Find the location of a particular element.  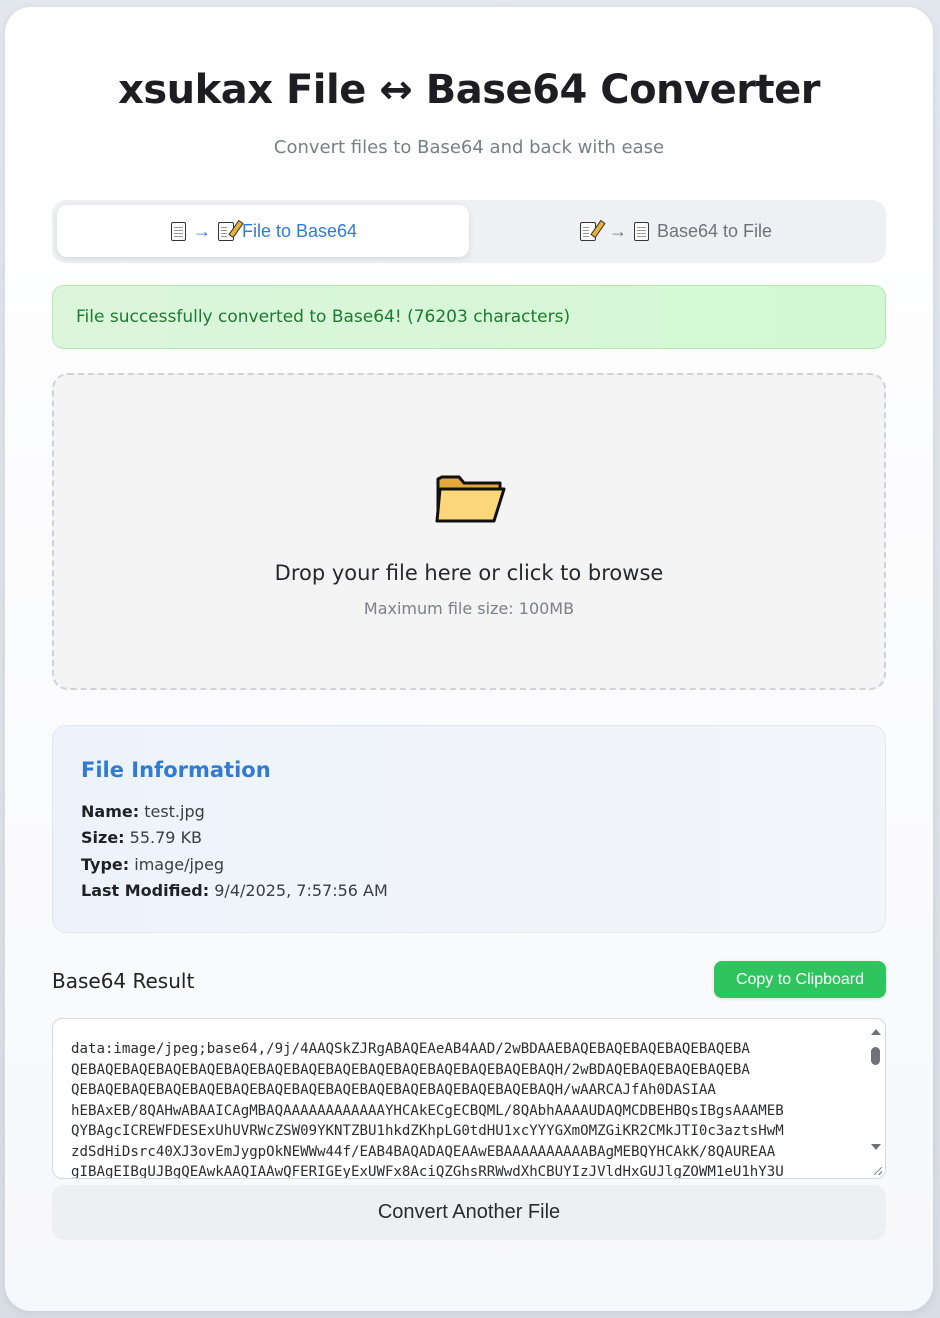

file-size-row: Size: 55.79 KB is located at coordinates (141, 837).